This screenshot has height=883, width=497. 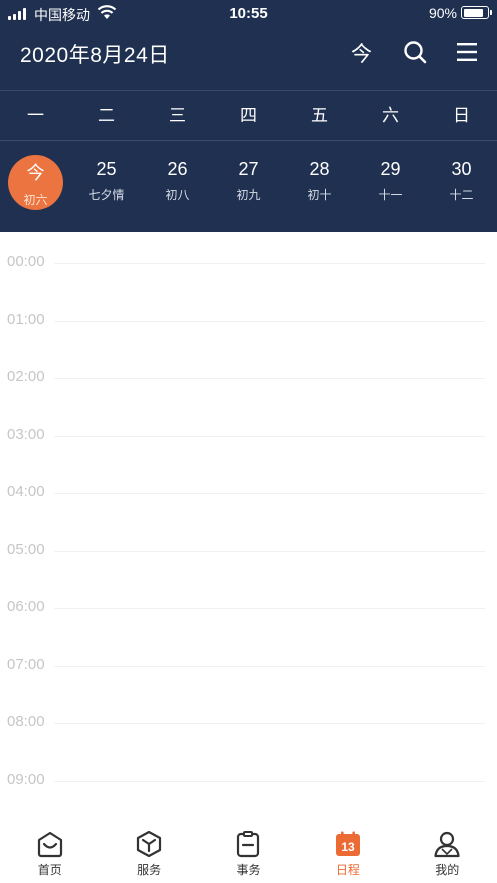 What do you see at coordinates (390, 195) in the screenshot?
I see `lunar-date: 十一` at bounding box center [390, 195].